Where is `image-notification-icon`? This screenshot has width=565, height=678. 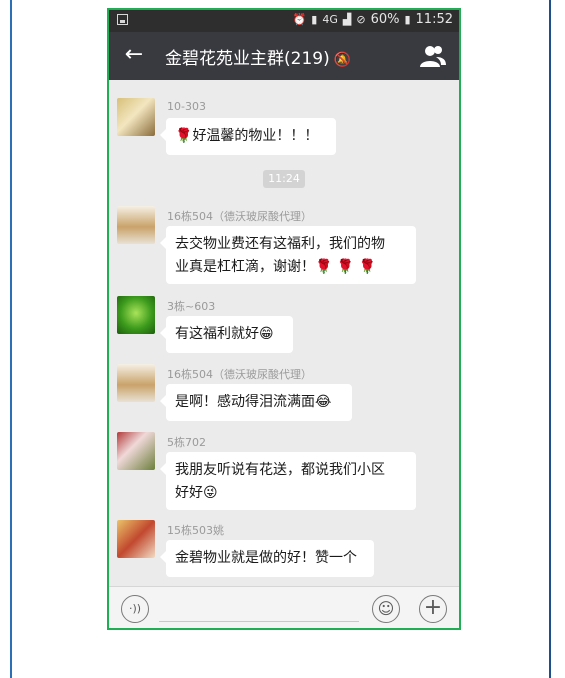
image-notification-icon is located at coordinates (122, 19).